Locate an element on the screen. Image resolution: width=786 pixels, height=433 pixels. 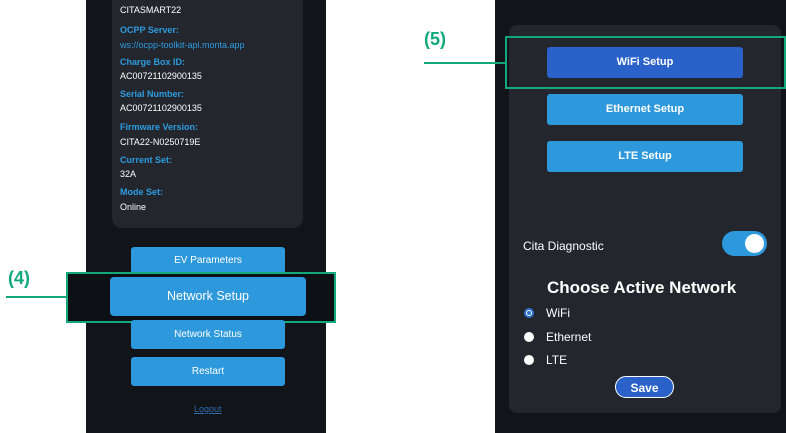
annotation-box-step4 is located at coordinates (201, 297).